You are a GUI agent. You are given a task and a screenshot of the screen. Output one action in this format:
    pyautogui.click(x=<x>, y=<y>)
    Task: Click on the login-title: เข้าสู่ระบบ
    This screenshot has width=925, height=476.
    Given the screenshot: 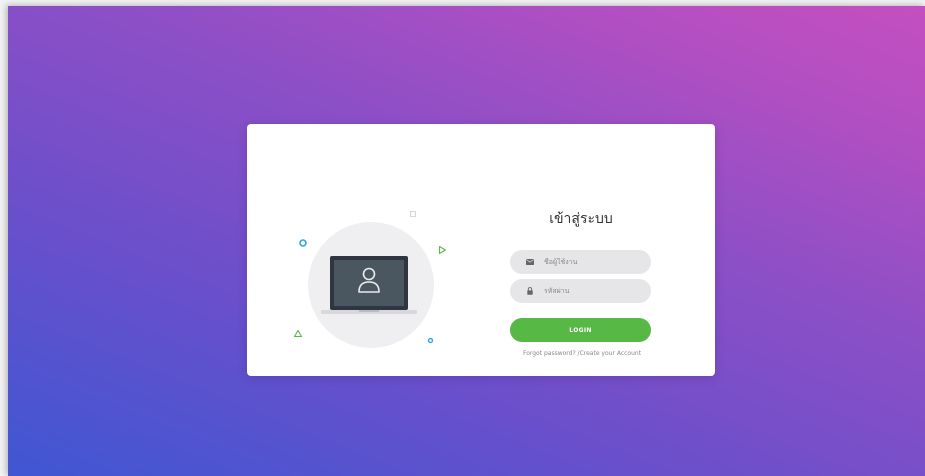 What is the action you would take?
    pyautogui.click(x=581, y=219)
    